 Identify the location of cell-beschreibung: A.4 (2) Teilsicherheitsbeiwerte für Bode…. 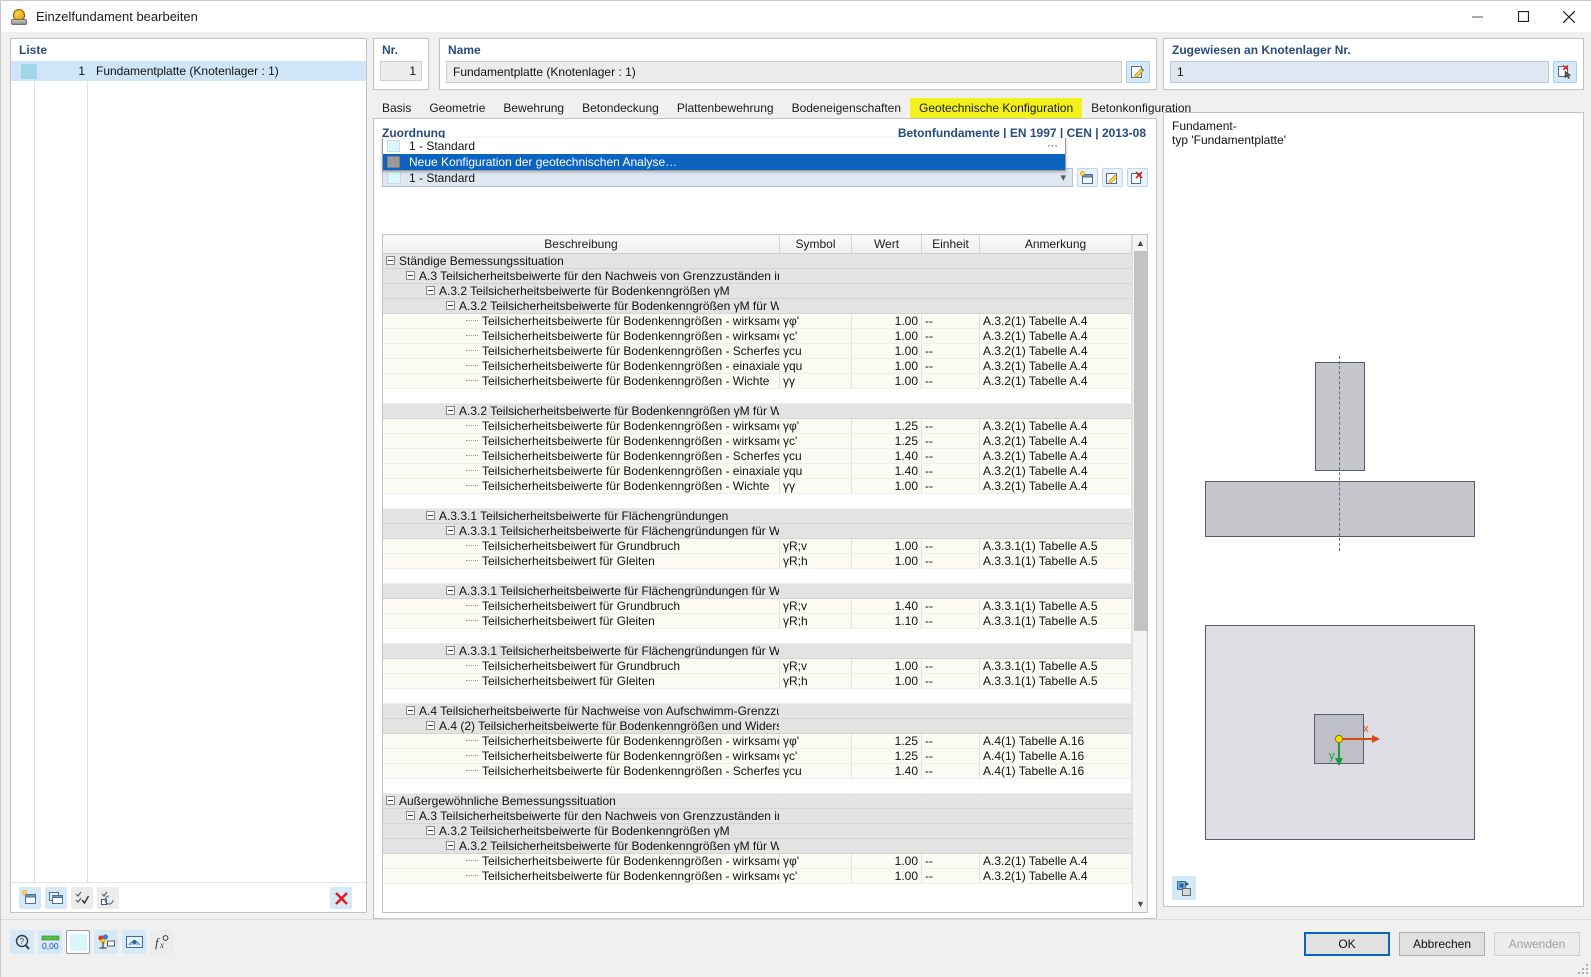
(581, 726).